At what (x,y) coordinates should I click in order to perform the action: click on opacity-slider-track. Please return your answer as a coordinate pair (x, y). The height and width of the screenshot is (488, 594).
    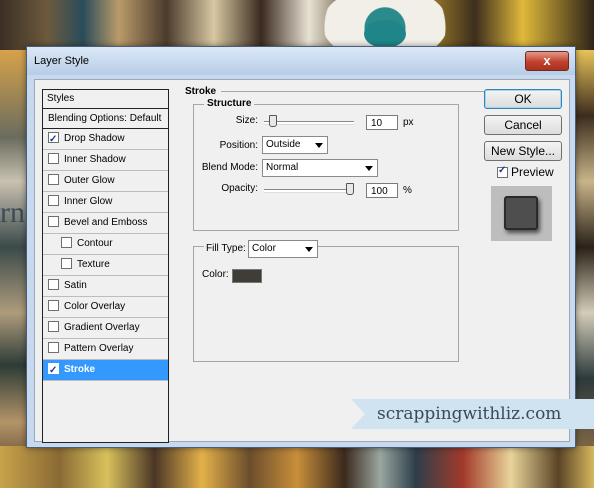
    Looking at the image, I should click on (309, 191).